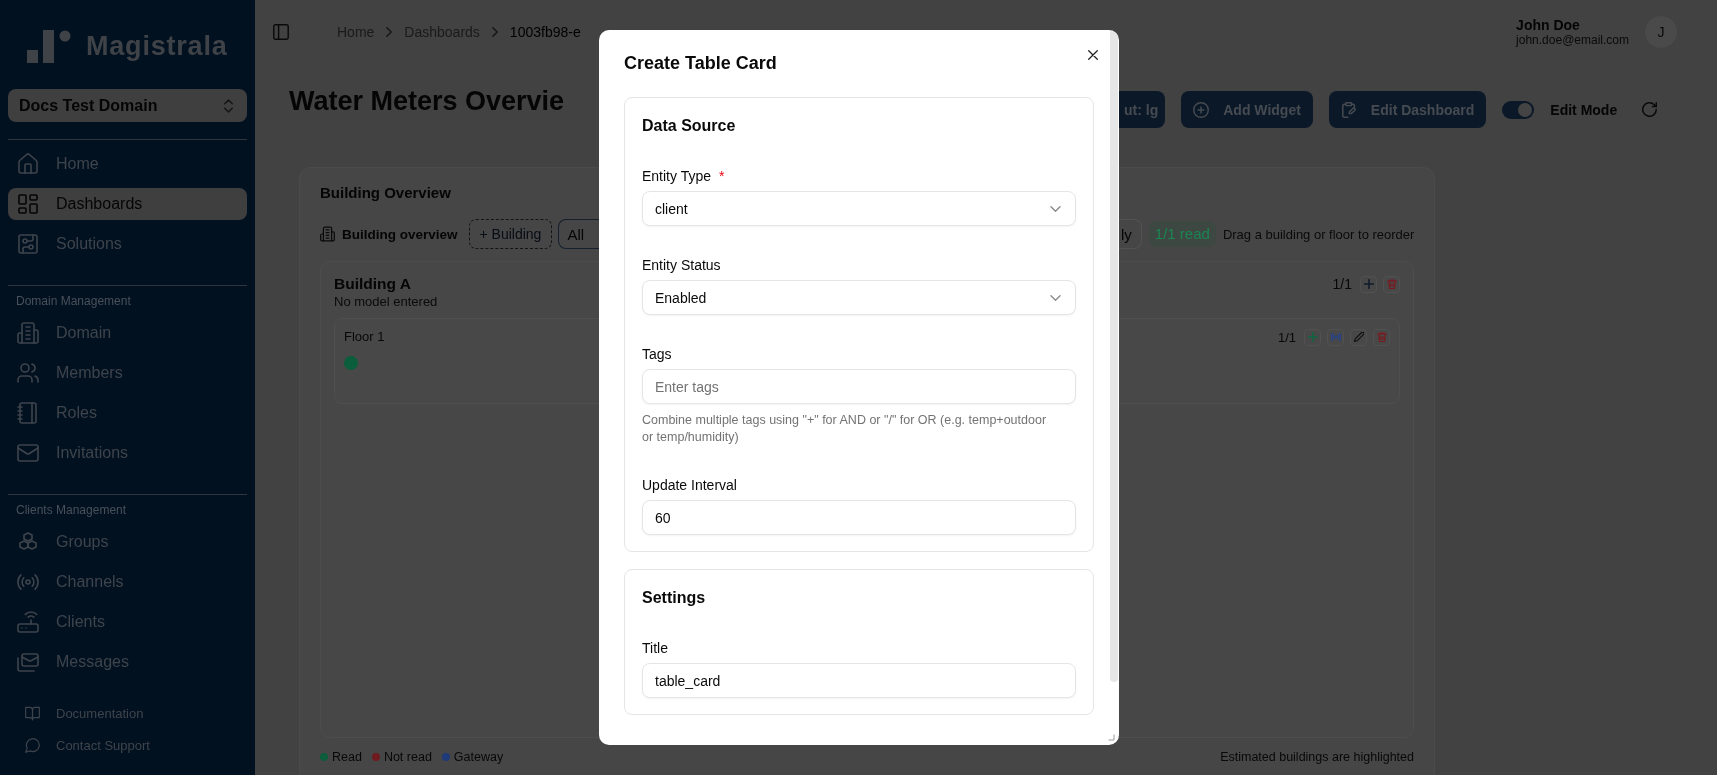 This screenshot has width=1717, height=775. I want to click on nav-section-heading: Domain Management, so click(73, 301).